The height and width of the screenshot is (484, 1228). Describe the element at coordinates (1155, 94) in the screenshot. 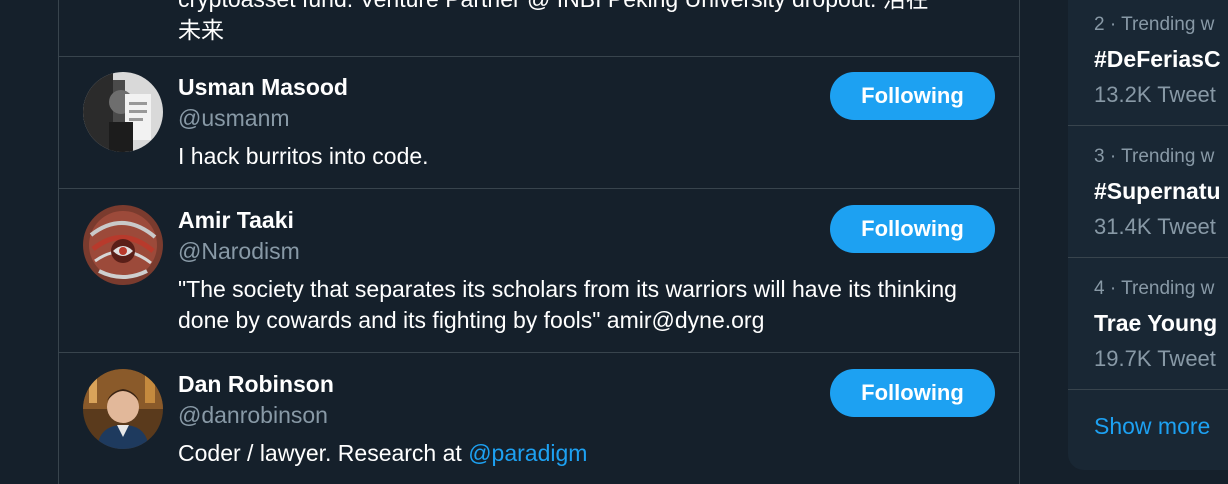

I see `trend-tweet-count: 13.2K Tweet` at that location.